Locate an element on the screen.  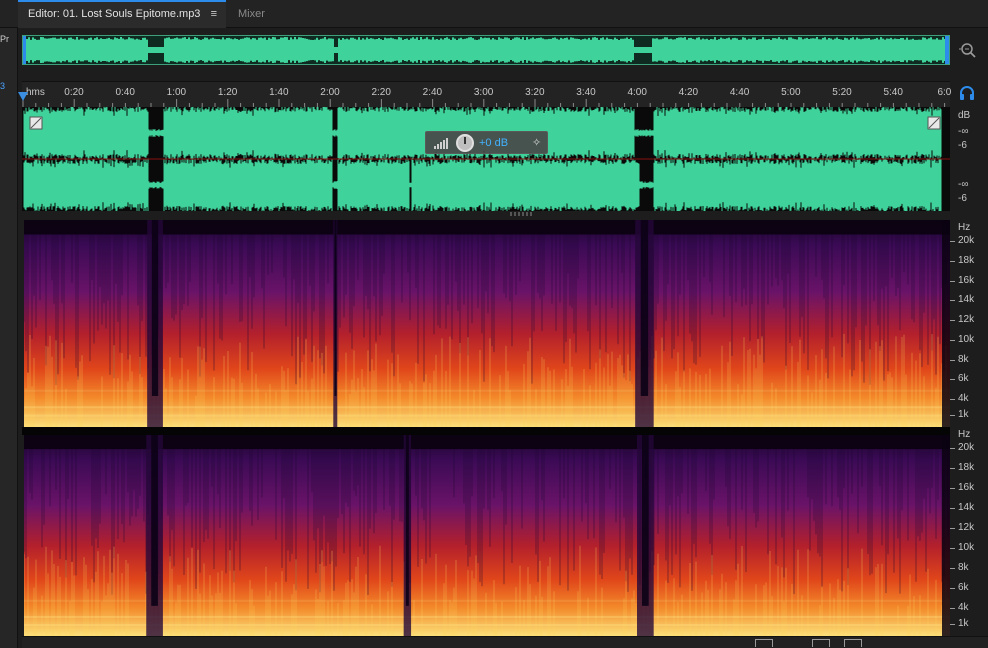
tab-mixer: Mixer is located at coordinates (251, 14).